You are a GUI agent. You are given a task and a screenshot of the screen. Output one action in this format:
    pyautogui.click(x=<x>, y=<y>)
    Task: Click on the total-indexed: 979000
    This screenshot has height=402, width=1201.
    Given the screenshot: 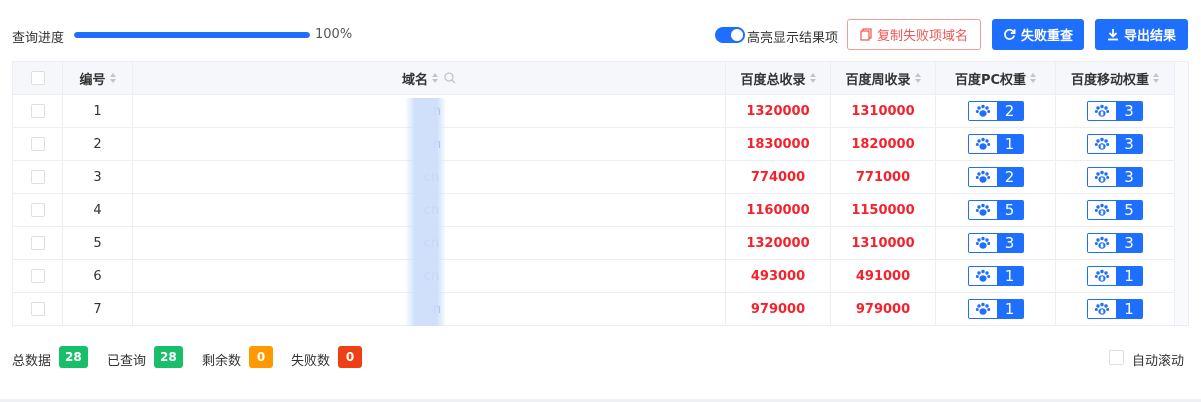 What is the action you would take?
    pyautogui.click(x=778, y=309)
    